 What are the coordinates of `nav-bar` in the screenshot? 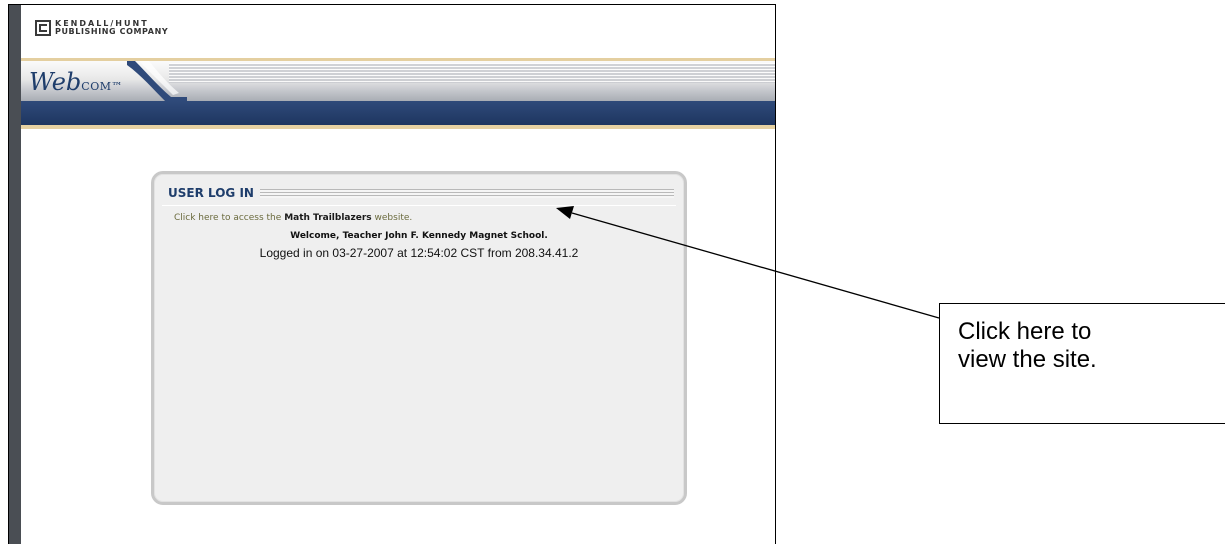 It's located at (398, 113).